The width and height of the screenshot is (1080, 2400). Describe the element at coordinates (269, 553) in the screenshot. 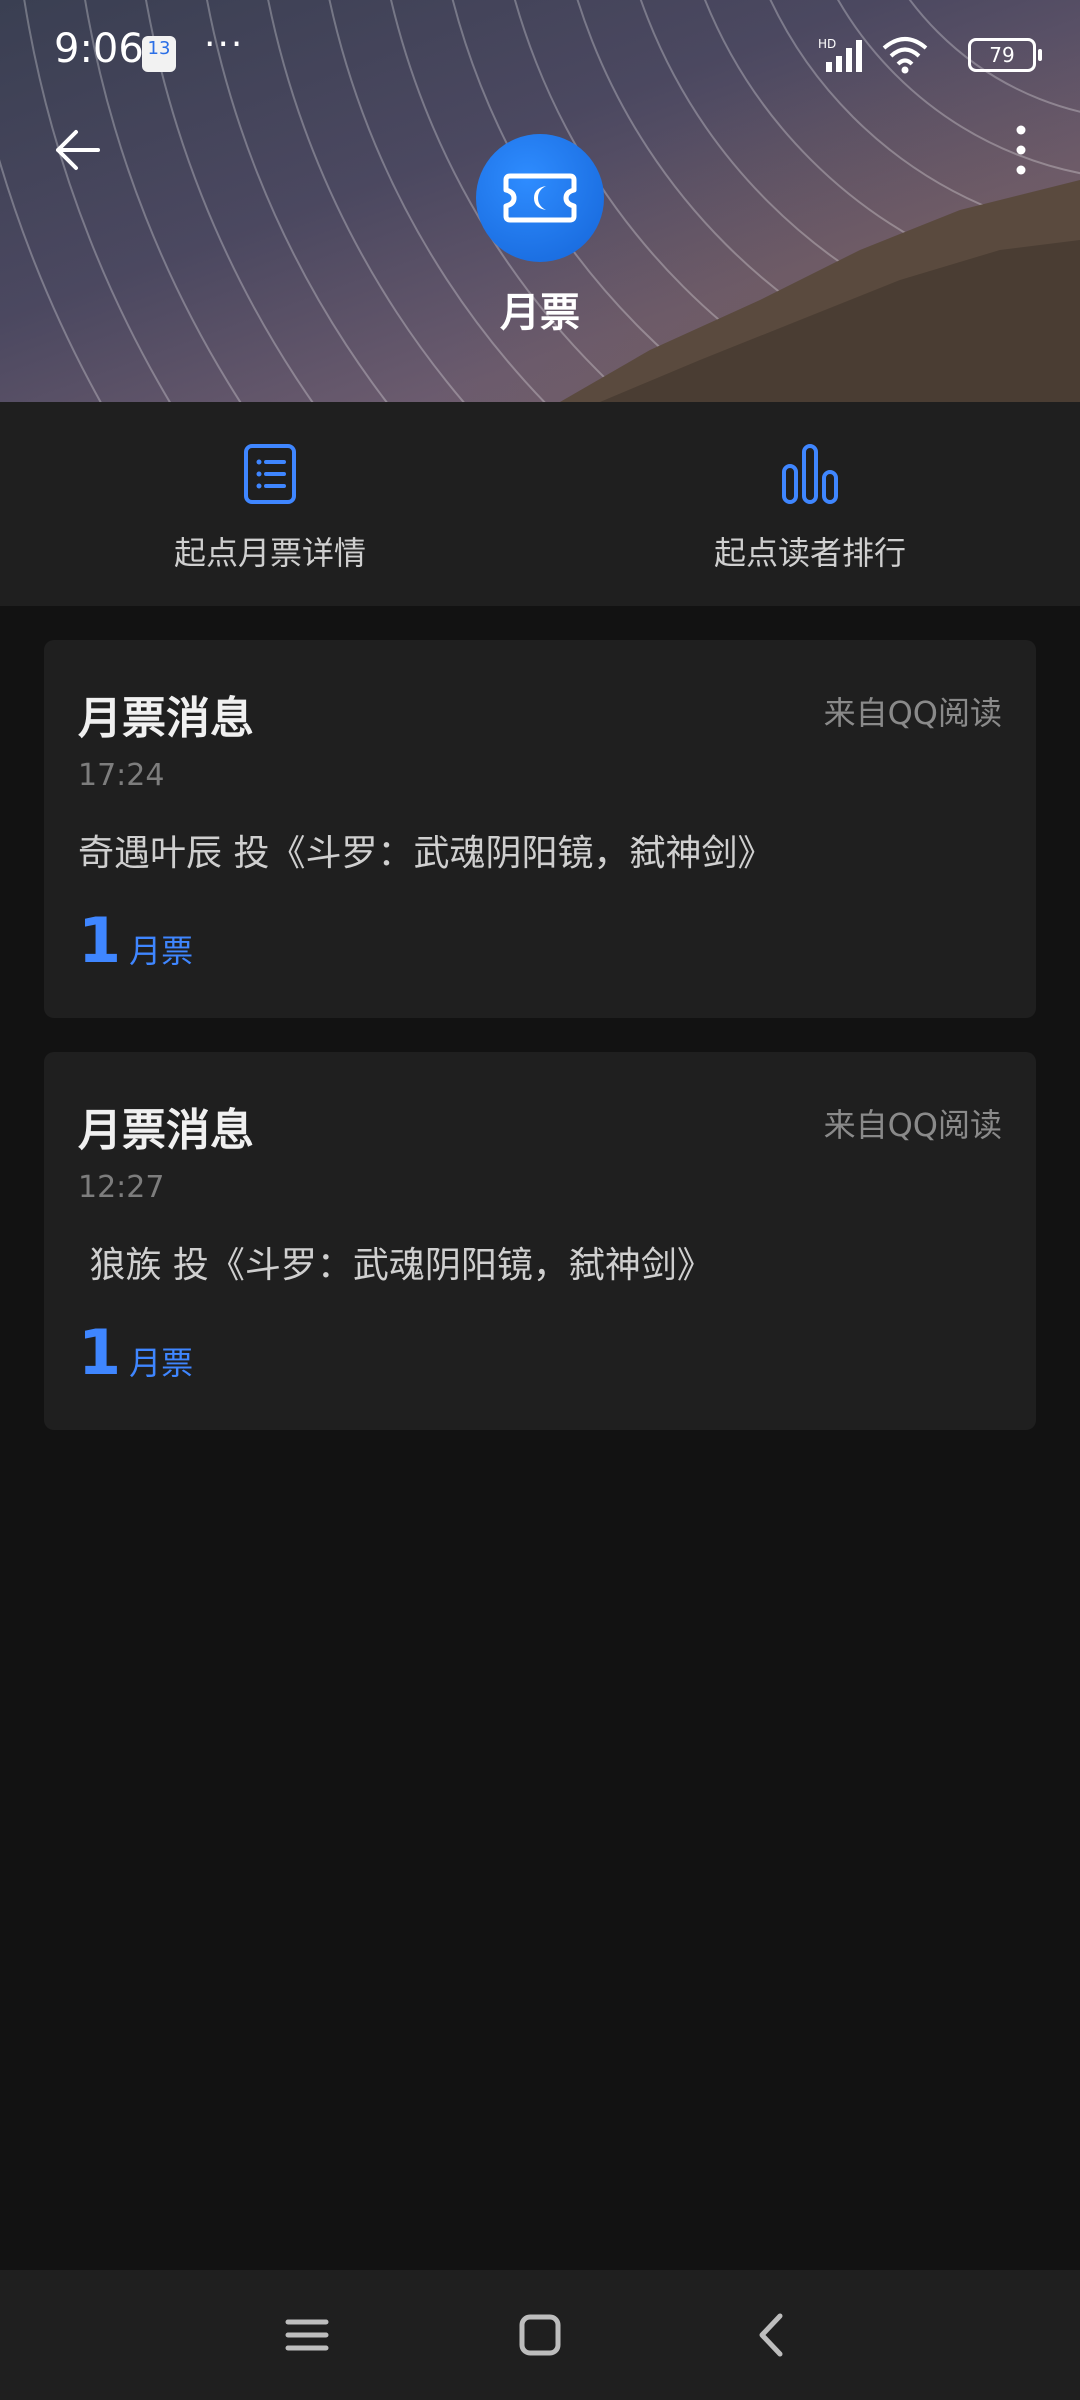

I see `action-label: 起点月票详情` at that location.